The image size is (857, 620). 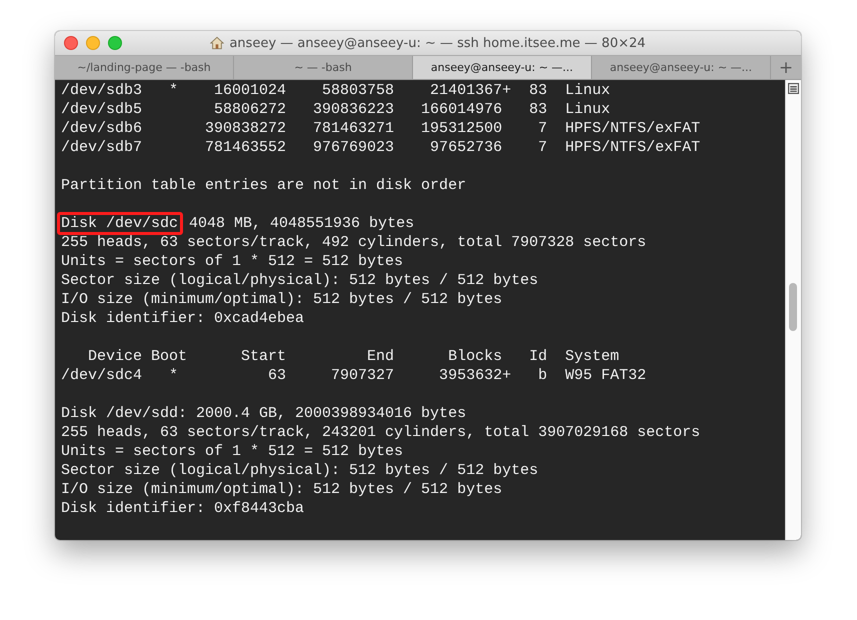 What do you see at coordinates (380, 128) in the screenshot?
I see `terminal-line: /dev/sdb6 390838272 781463271 195312500 7 HPFS/NTFS/exFAT` at bounding box center [380, 128].